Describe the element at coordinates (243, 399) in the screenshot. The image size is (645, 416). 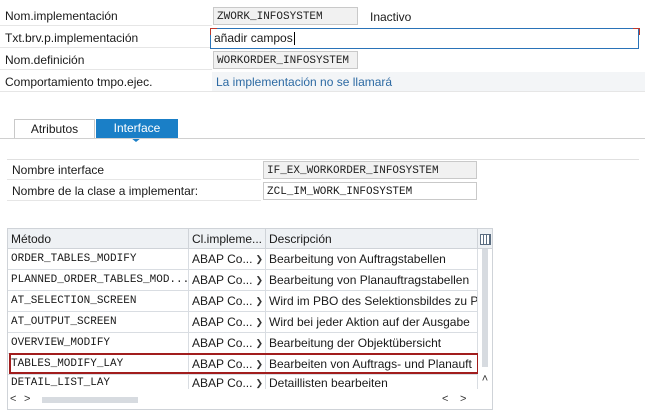
I see `horizontal-scrollbar: ˂ ˃ ˂ ˃` at that location.